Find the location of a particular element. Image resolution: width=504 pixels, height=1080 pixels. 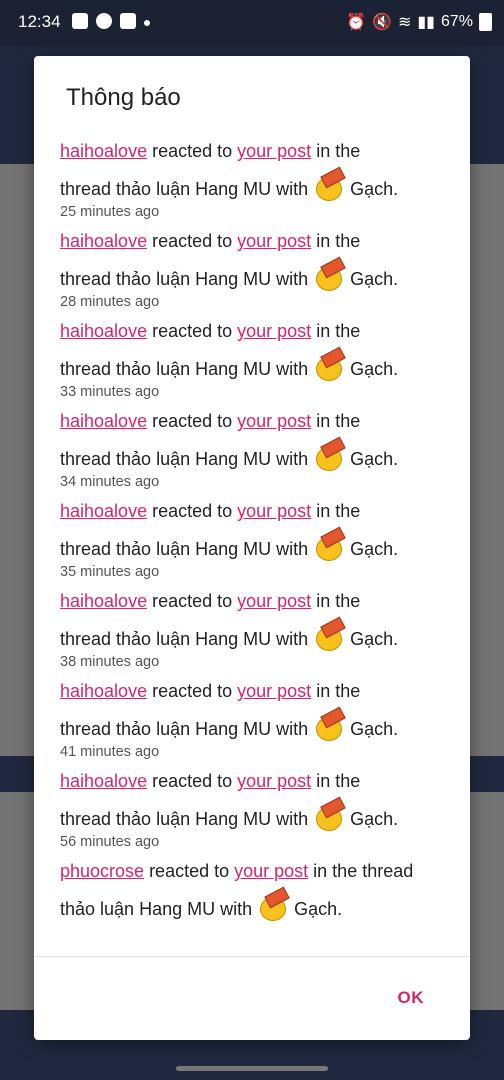

wifi-icon: ≋ is located at coordinates (404, 22).